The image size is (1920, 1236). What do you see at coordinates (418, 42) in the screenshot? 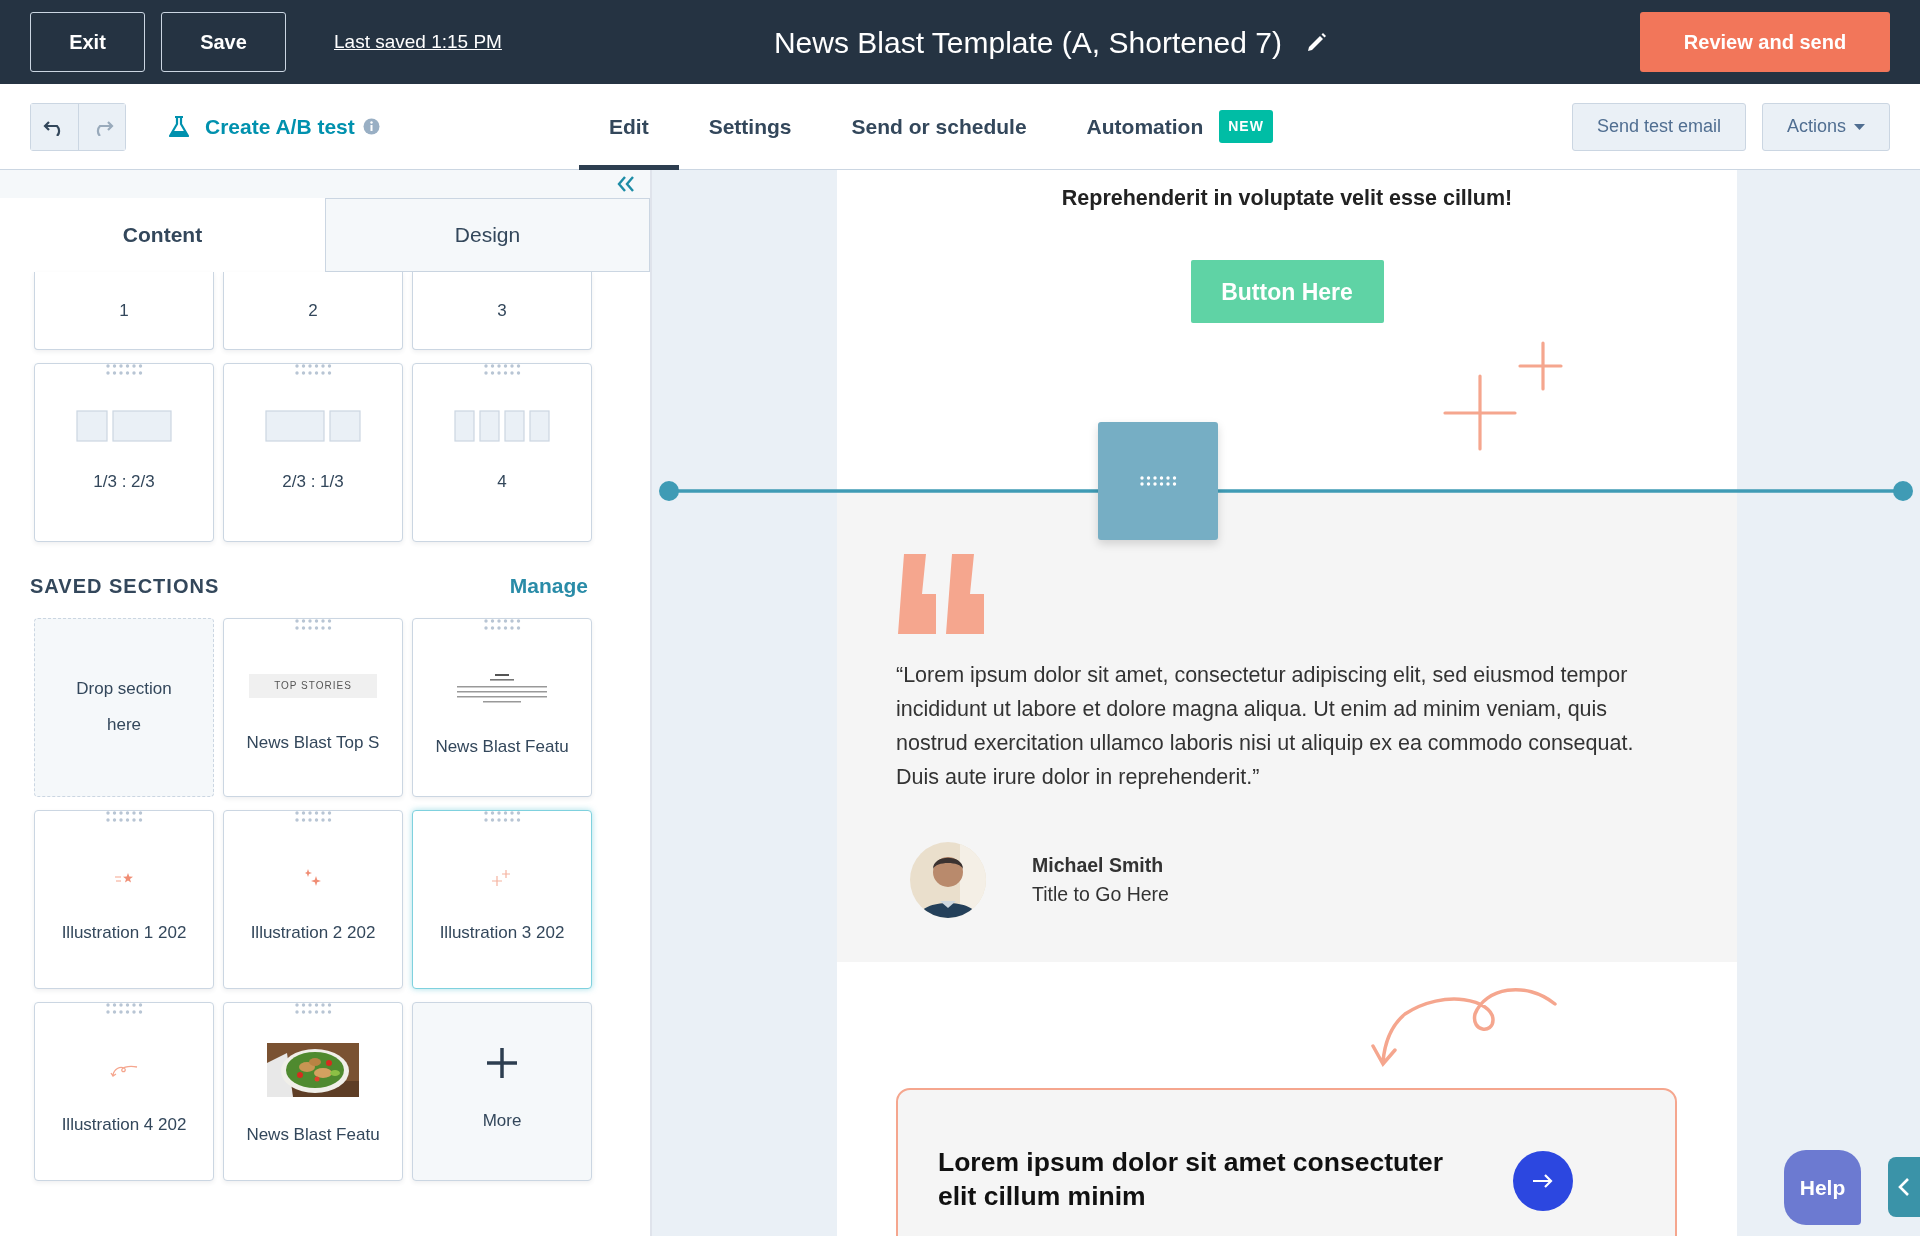
I see `last-saved-link: Last saved 1:15 PM` at bounding box center [418, 42].